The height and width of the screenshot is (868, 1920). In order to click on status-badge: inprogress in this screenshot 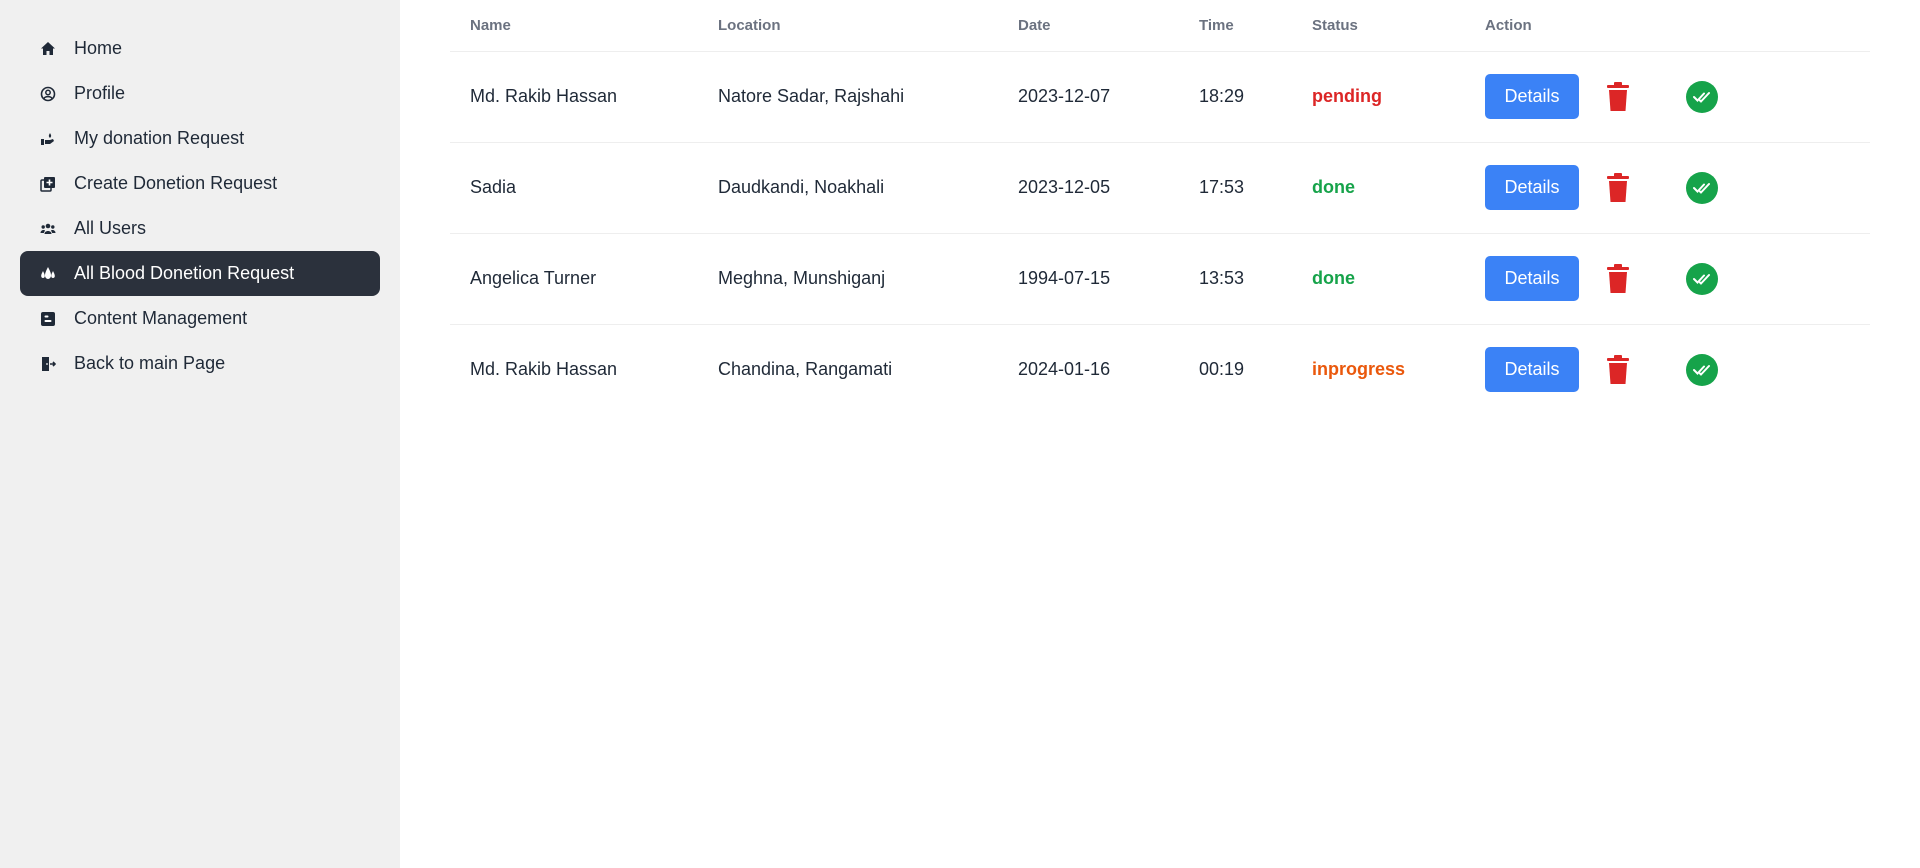, I will do `click(1359, 369)`.